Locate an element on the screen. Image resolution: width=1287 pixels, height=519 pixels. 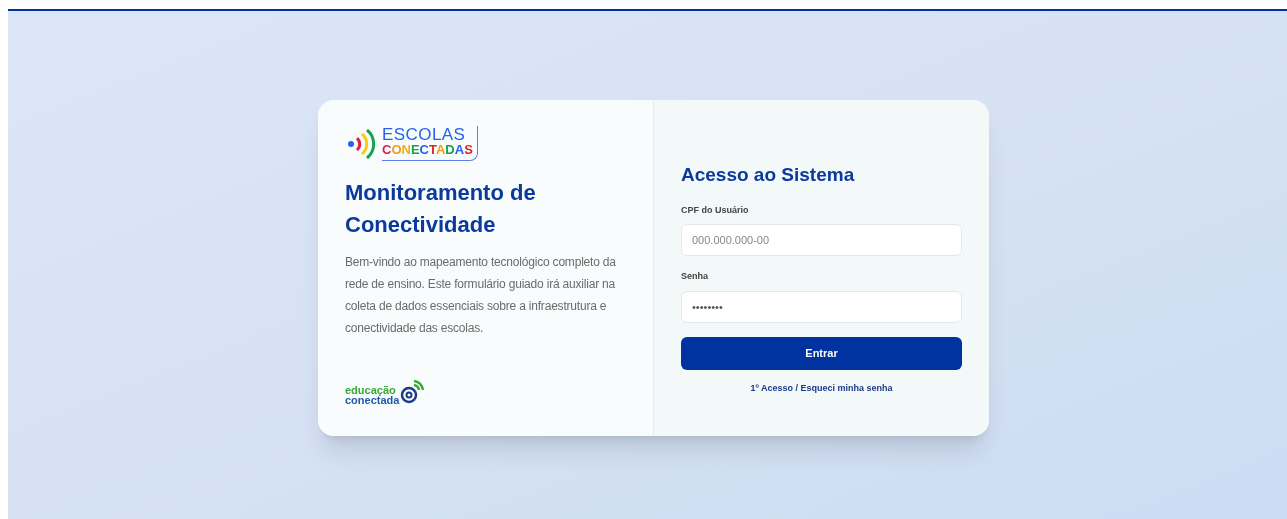
logo-text: educação is located at coordinates (371, 390).